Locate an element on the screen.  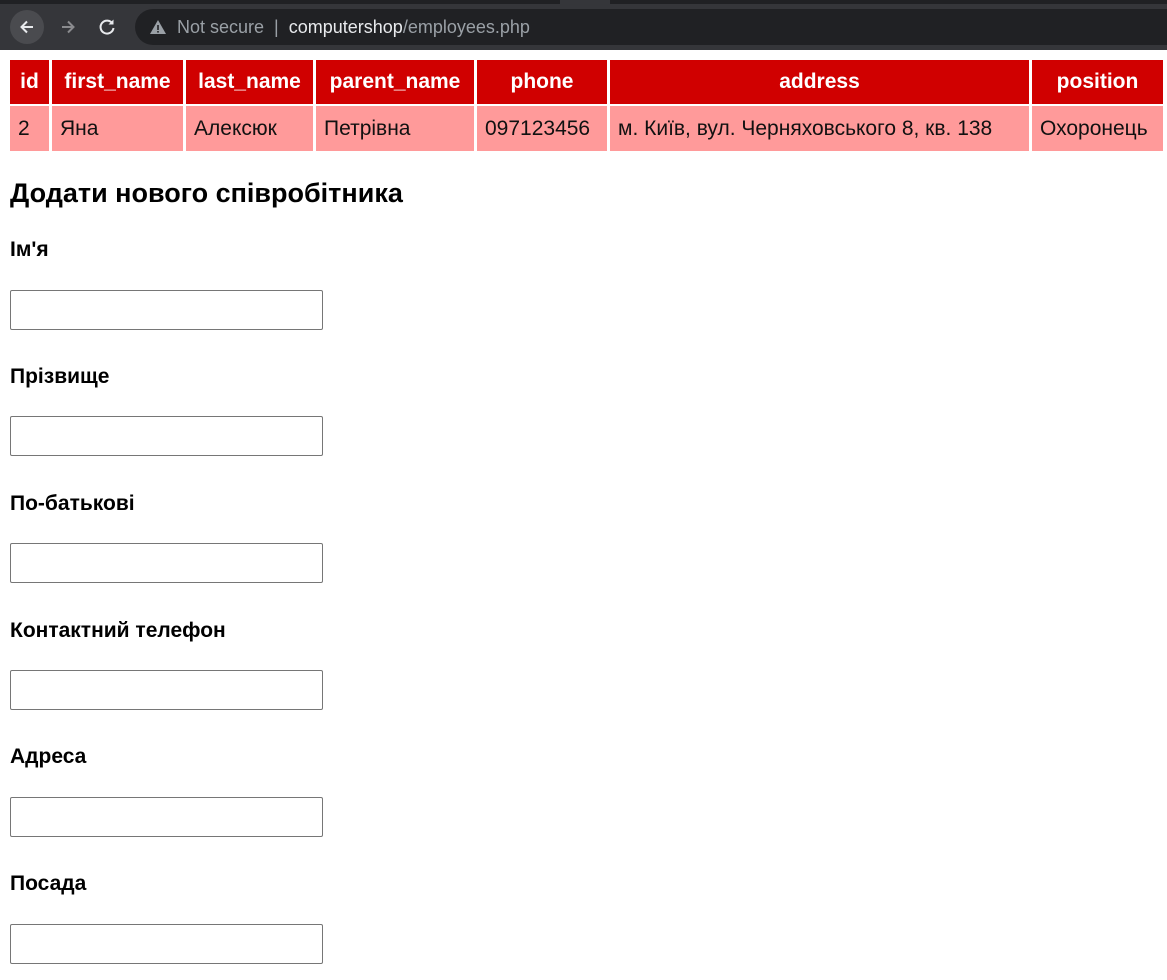
address-bar: Not secure | computershop/employees.php is located at coordinates (651, 27).